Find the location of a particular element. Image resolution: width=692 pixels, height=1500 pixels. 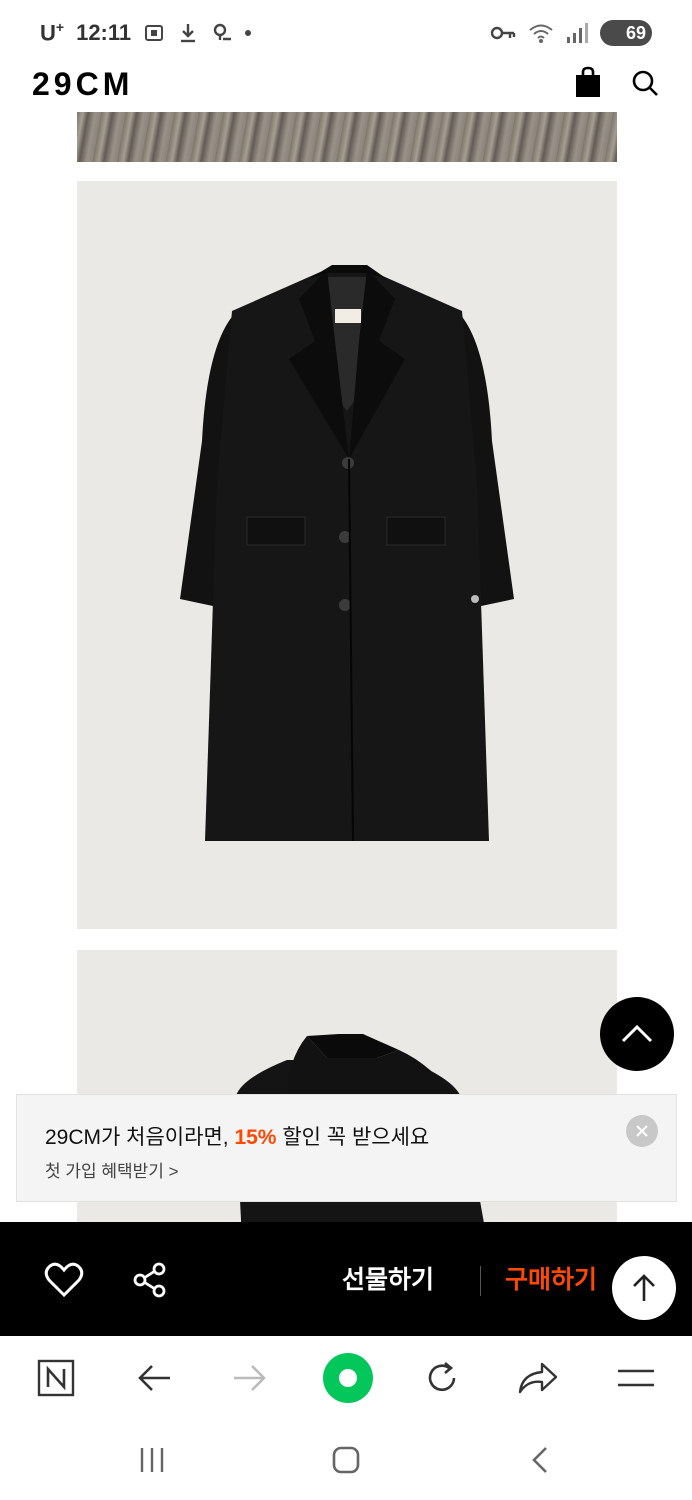

share-arrow-icon is located at coordinates (538, 1378).